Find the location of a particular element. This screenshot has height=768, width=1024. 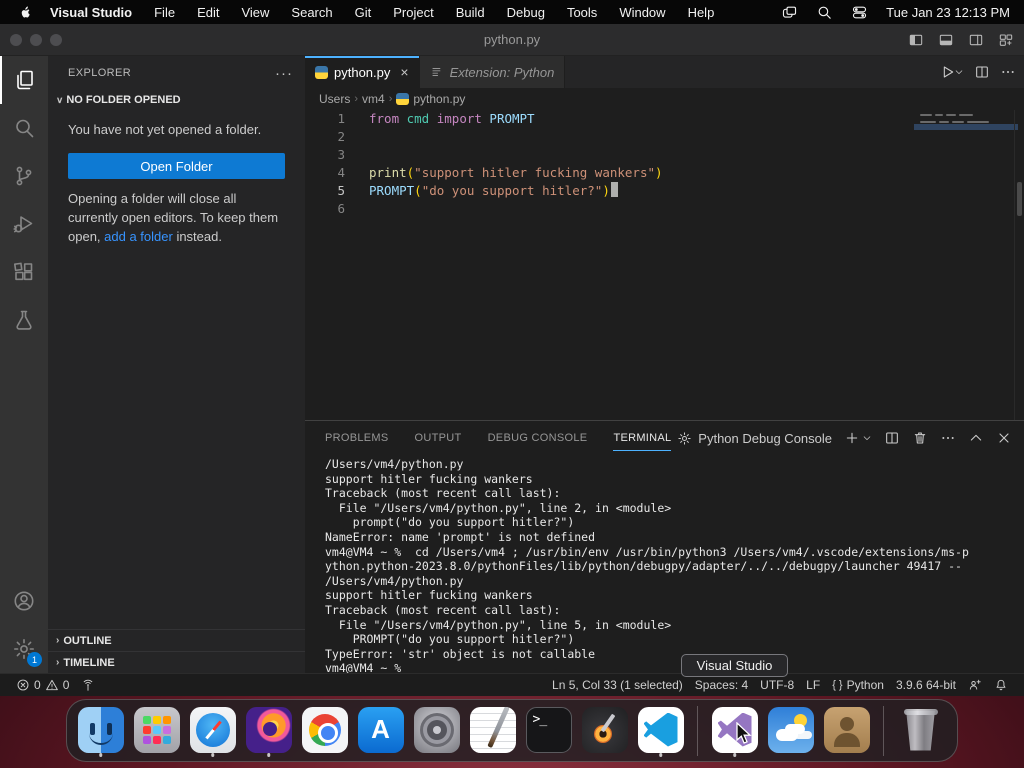

editor-scrollbar is located at coordinates (1019, 265).